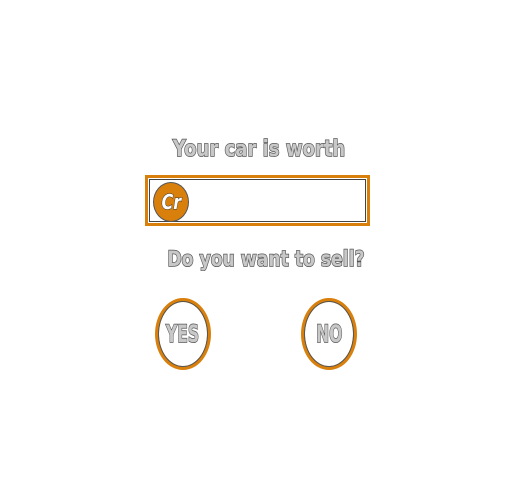 The width and height of the screenshot is (512, 504). What do you see at coordinates (257, 200) in the screenshot?
I see `car-value-display: Cr` at bounding box center [257, 200].